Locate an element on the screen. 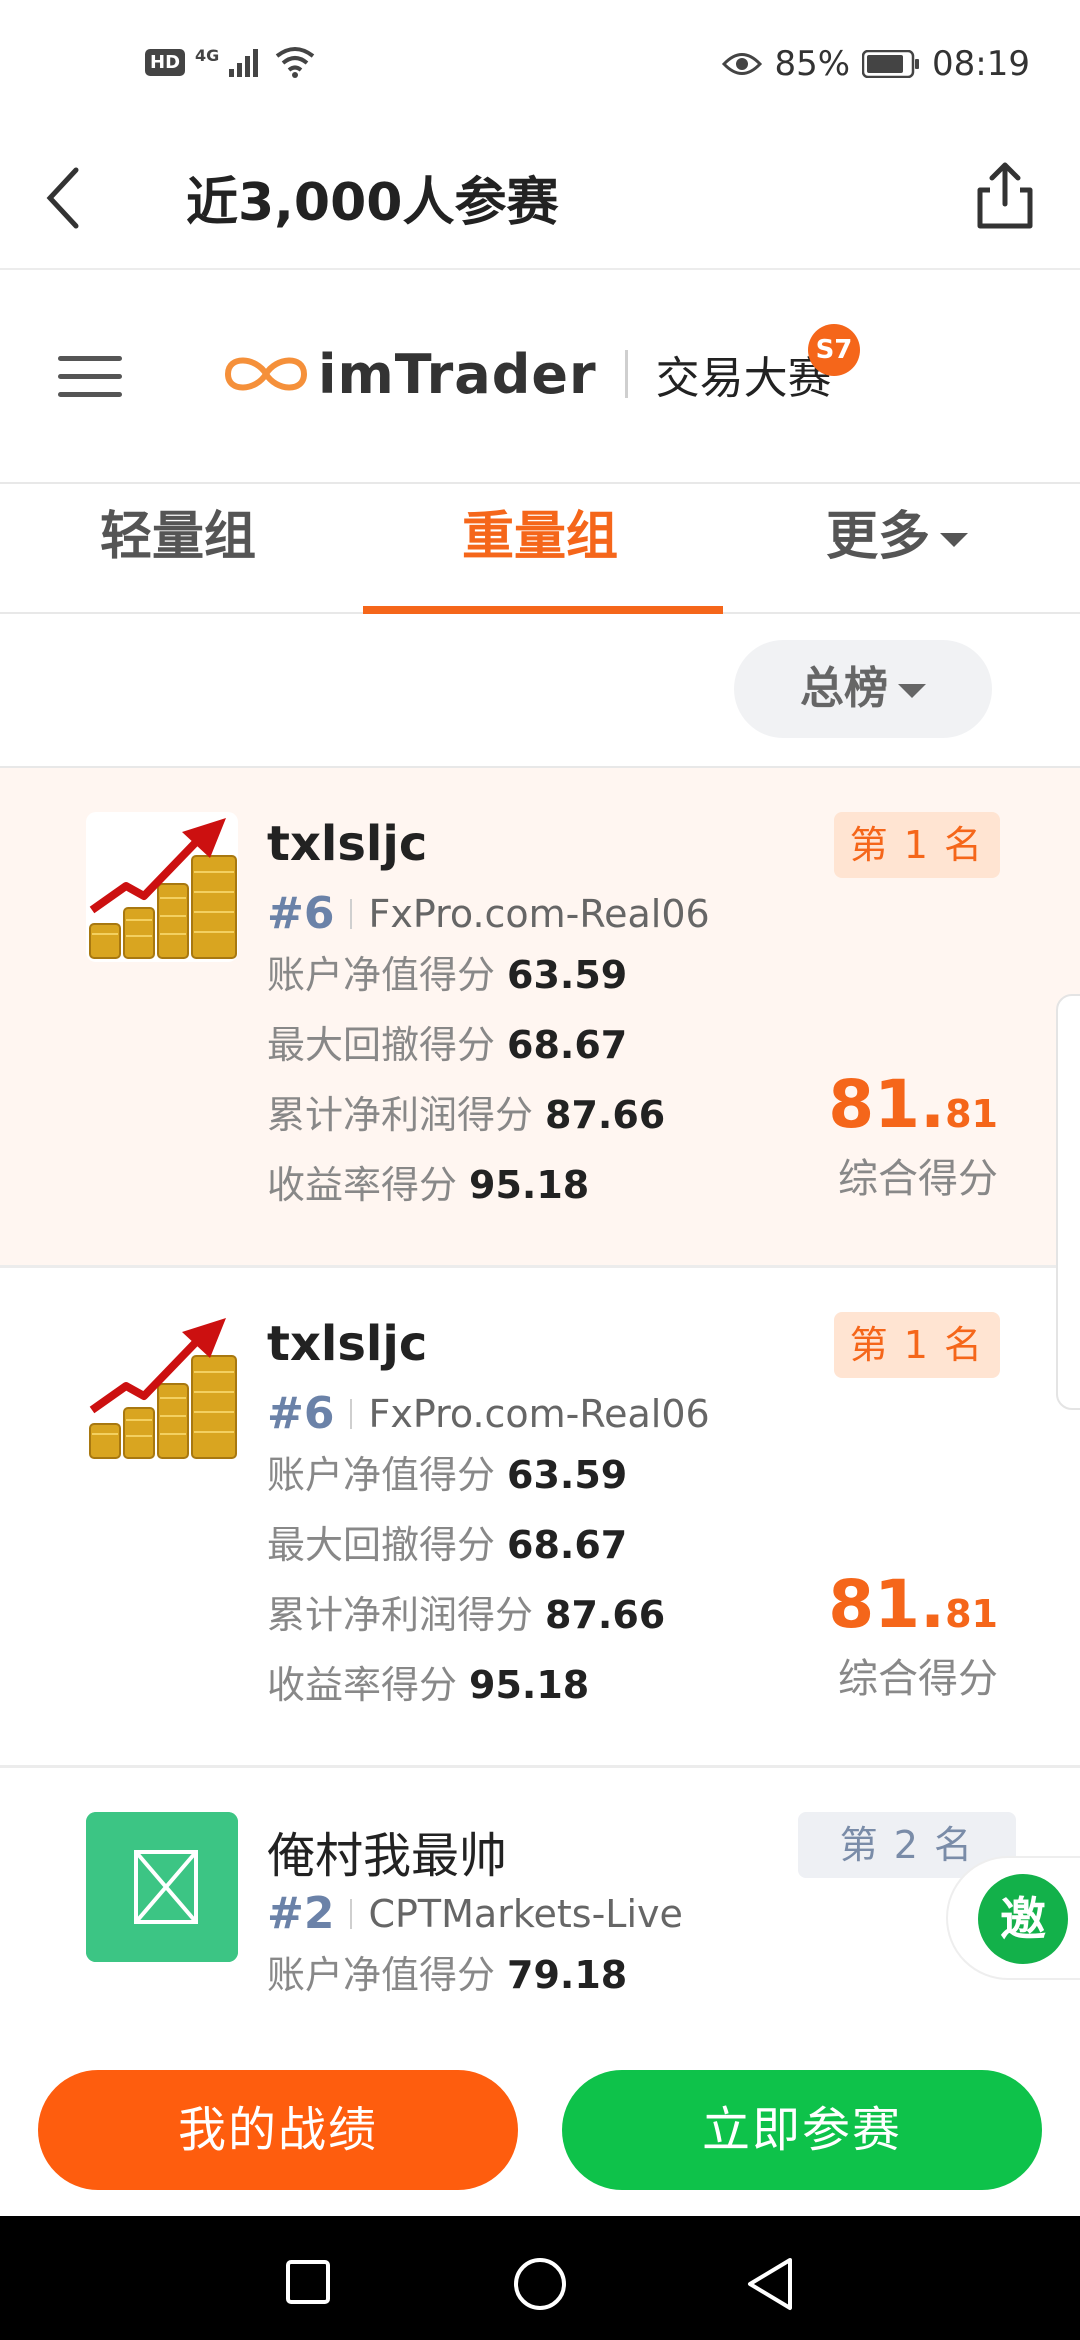  brand-subtitle: 交易大赛 is located at coordinates (743, 378).